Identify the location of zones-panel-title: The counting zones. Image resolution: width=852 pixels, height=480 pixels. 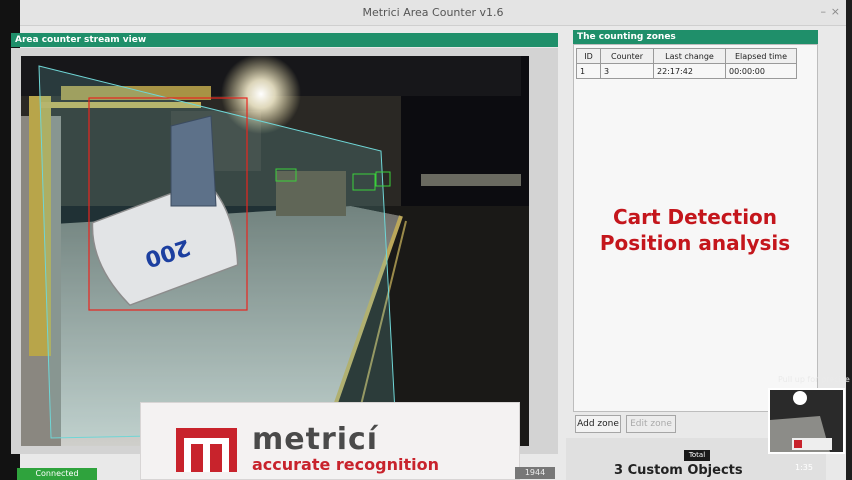
(695, 37).